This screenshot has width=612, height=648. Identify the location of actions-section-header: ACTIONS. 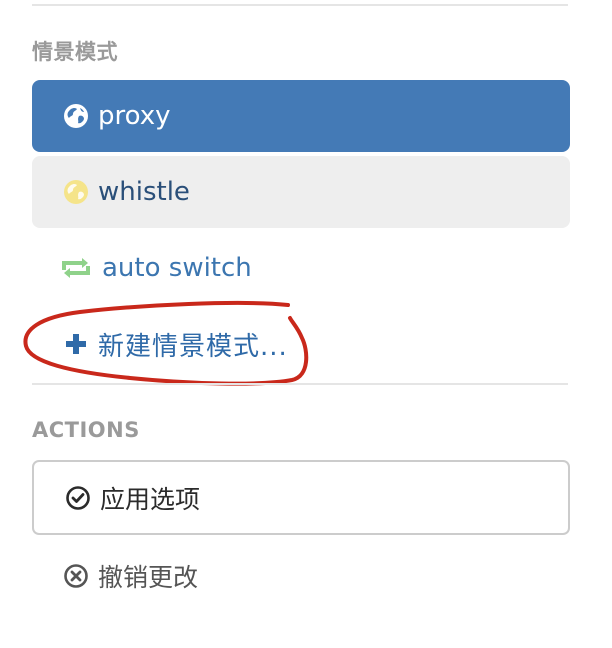
(86, 430).